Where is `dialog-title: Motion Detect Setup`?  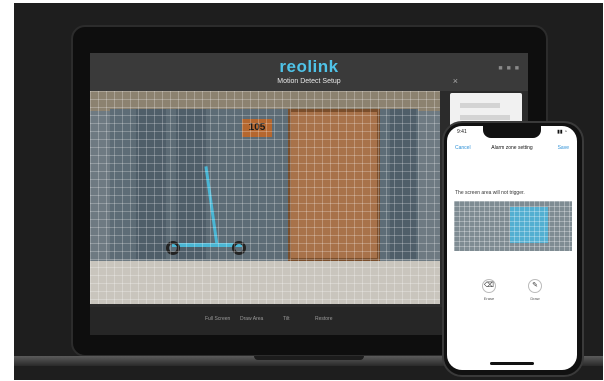 dialog-title: Motion Detect Setup is located at coordinates (309, 81).